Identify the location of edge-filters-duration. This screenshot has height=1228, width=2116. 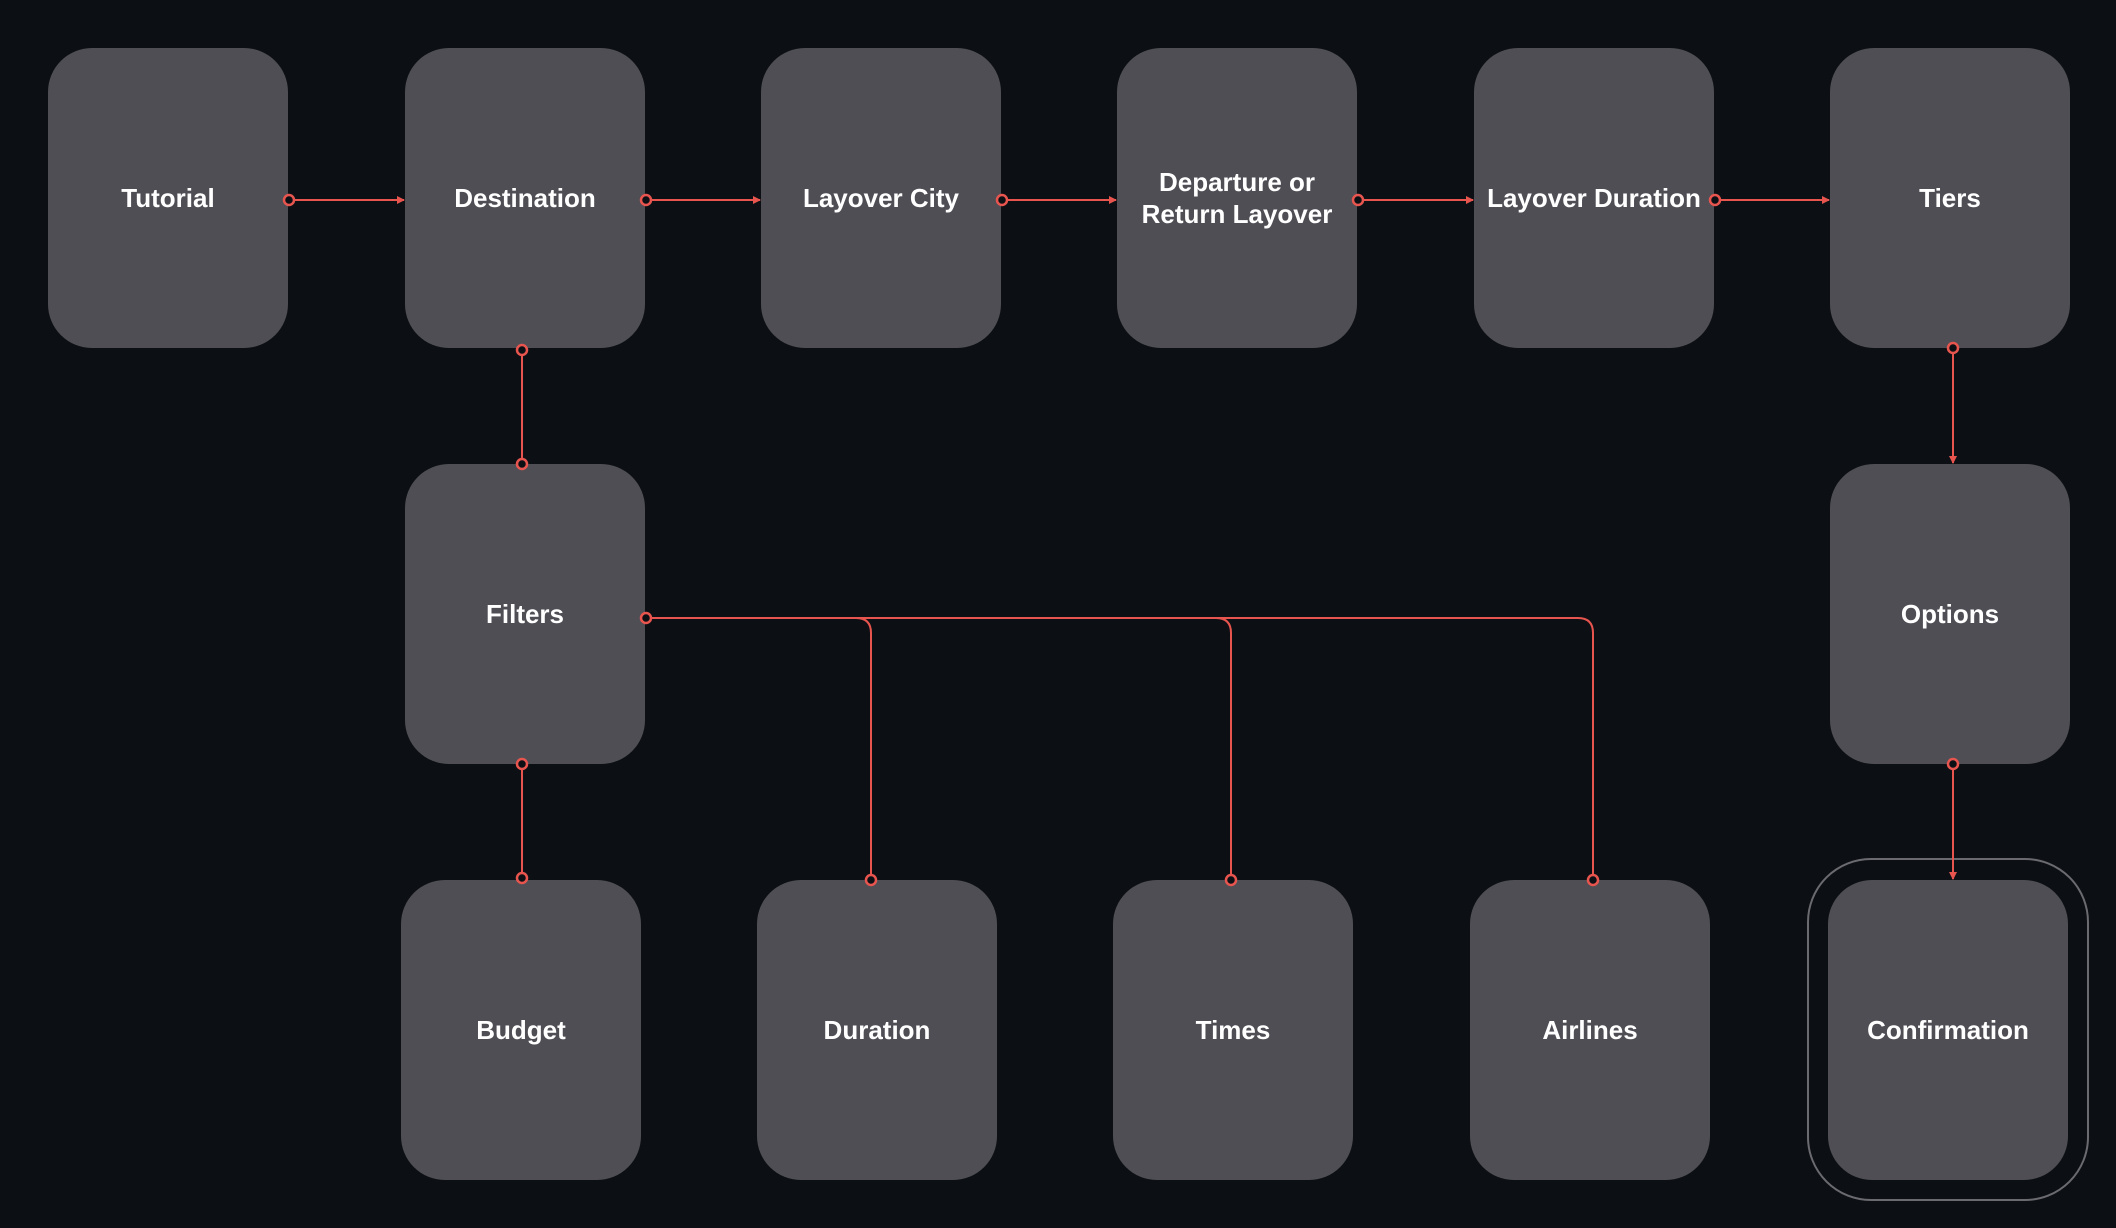
(863, 746).